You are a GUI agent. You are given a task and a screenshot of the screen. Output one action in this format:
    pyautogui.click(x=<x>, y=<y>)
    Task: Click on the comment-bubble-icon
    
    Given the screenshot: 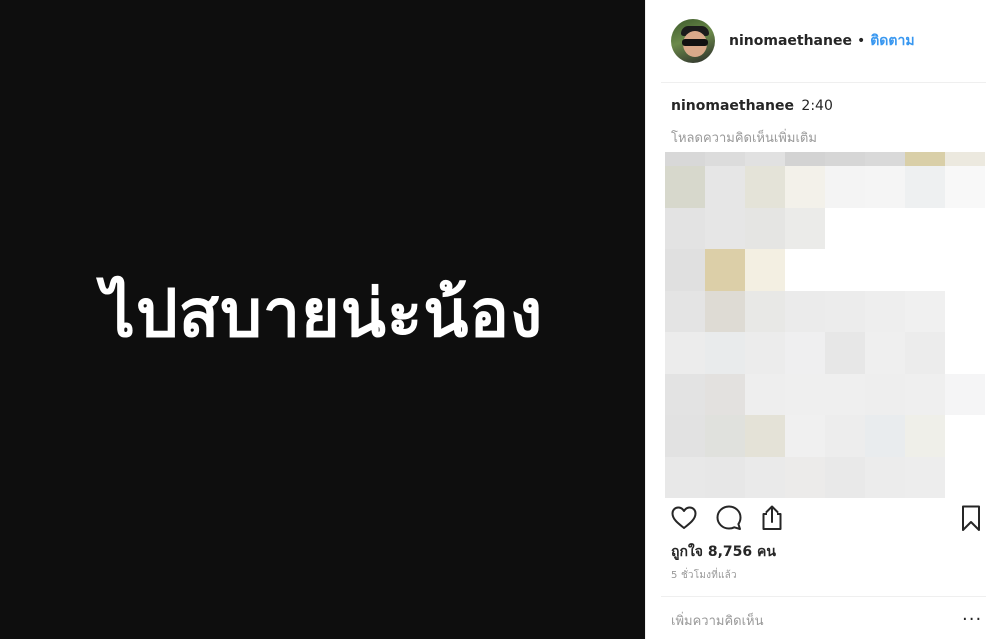 What is the action you would take?
    pyautogui.click(x=729, y=517)
    